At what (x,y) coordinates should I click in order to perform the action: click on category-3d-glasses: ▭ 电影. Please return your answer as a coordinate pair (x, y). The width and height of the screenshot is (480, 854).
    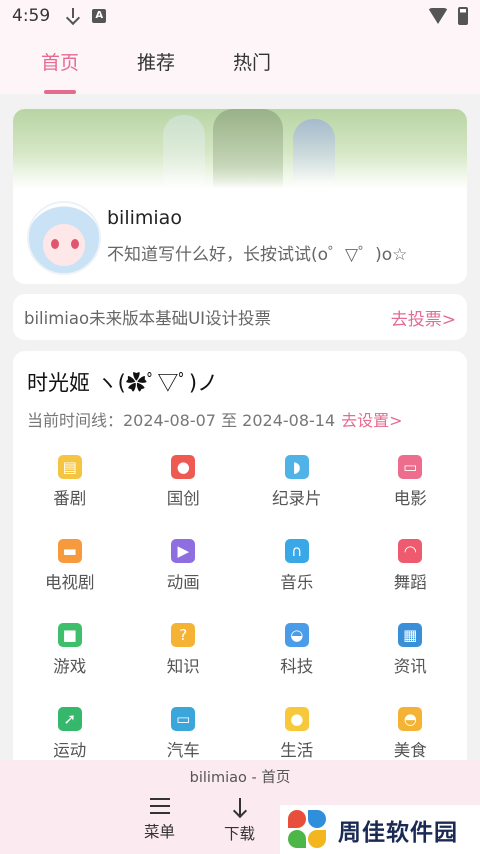
    Looking at the image, I should click on (411, 491).